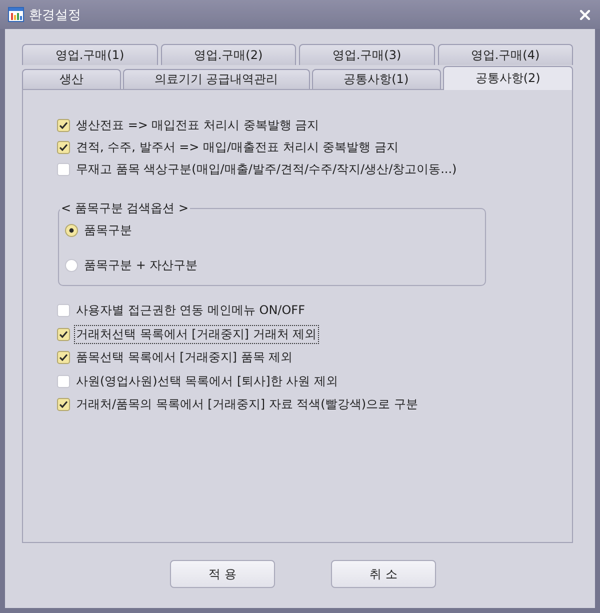 This screenshot has width=600, height=613. Describe the element at coordinates (216, 79) in the screenshot. I see `tab: 의료기기 공급내역관리` at that location.